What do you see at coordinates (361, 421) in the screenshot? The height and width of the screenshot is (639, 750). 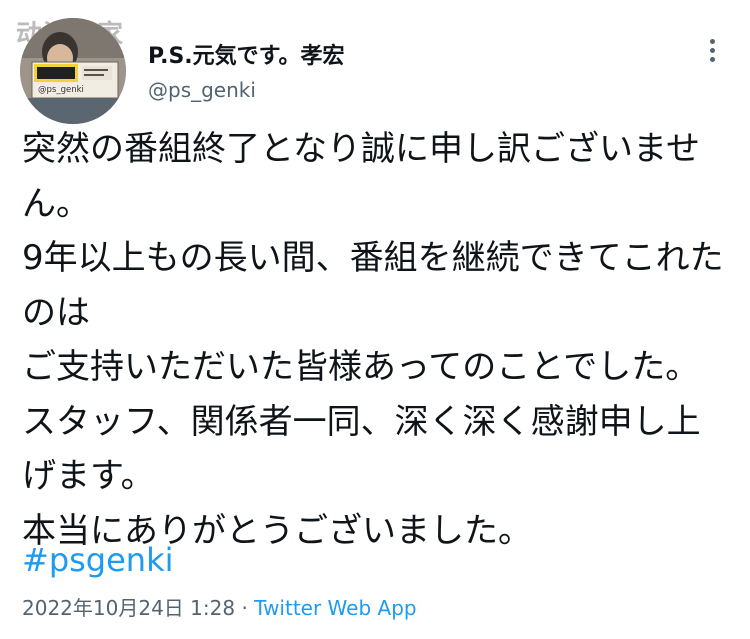 I see `tweet-text-line: スタッフ、関係者一同、深く深く感謝申し上` at bounding box center [361, 421].